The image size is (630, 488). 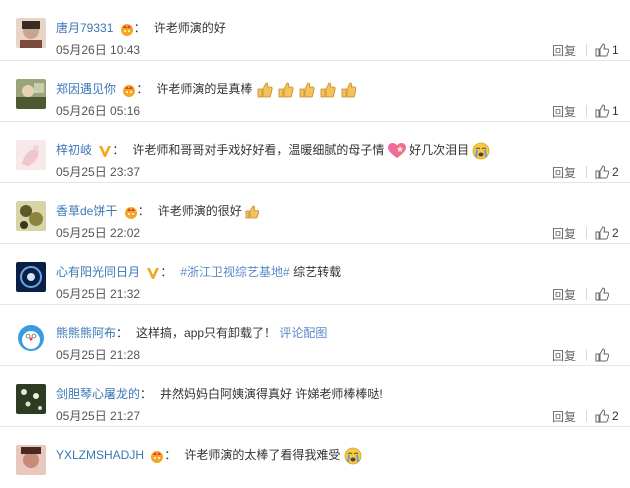 I want to click on comment-item: YXLZMSHADJH ：许老师演的太棒了看得我难受, so click(x=315, y=457).